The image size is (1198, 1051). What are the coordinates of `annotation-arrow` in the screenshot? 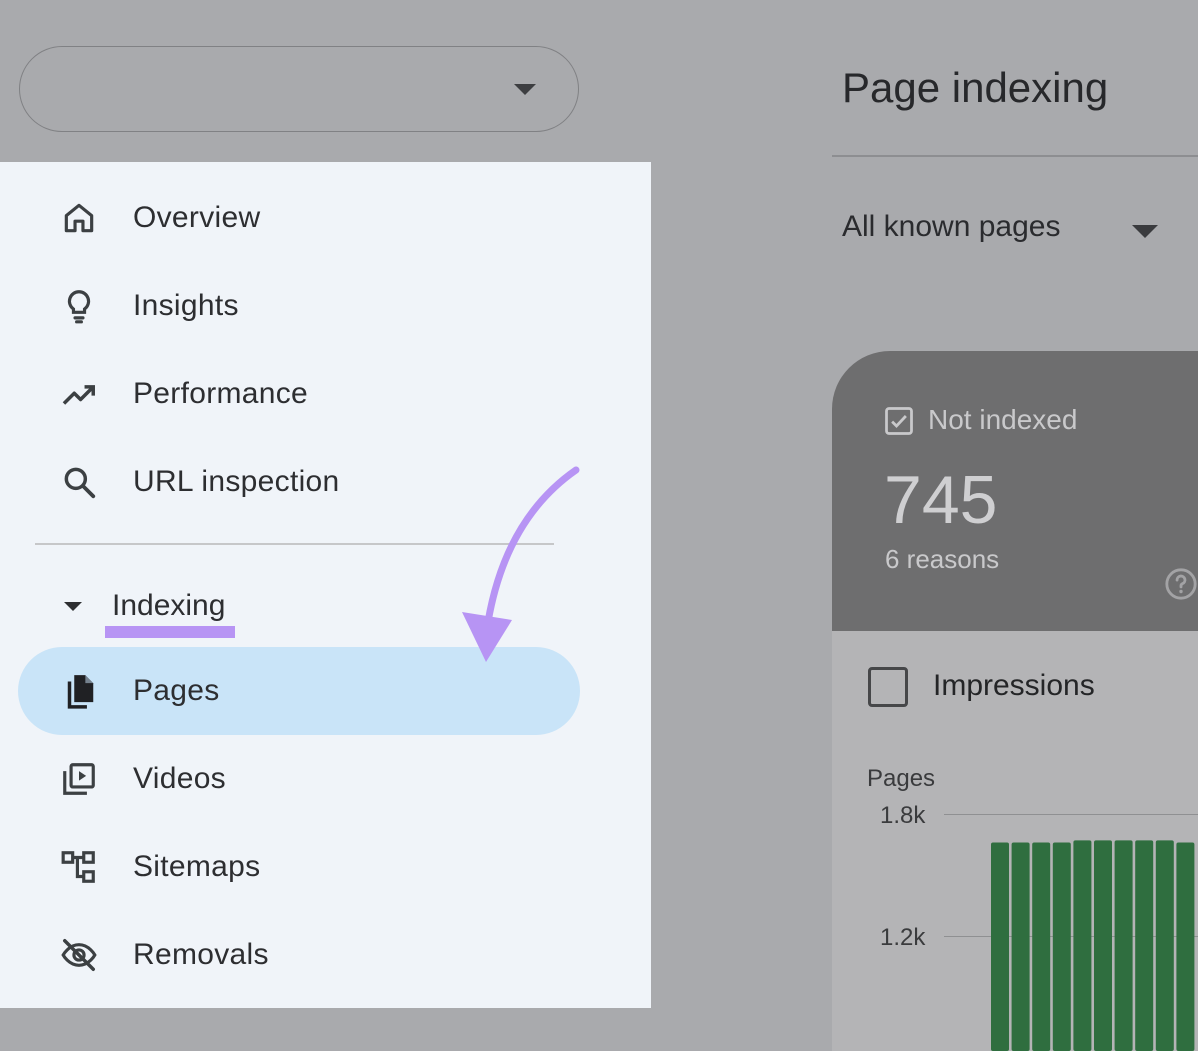 It's located at (525, 567).